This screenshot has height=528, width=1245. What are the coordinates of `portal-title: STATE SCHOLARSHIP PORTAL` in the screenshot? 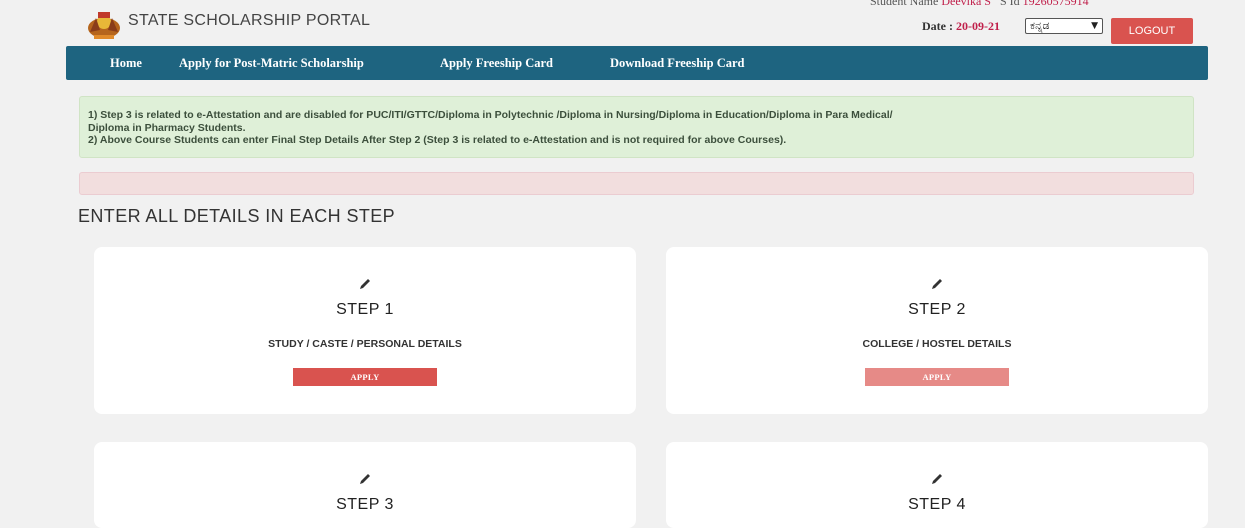 It's located at (249, 20).